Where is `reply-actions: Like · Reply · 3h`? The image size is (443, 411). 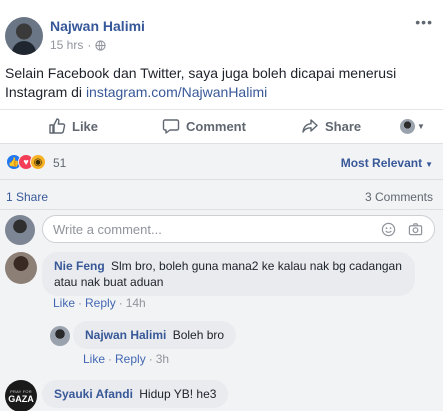 reply-actions: Like · Reply · 3h is located at coordinates (126, 359).